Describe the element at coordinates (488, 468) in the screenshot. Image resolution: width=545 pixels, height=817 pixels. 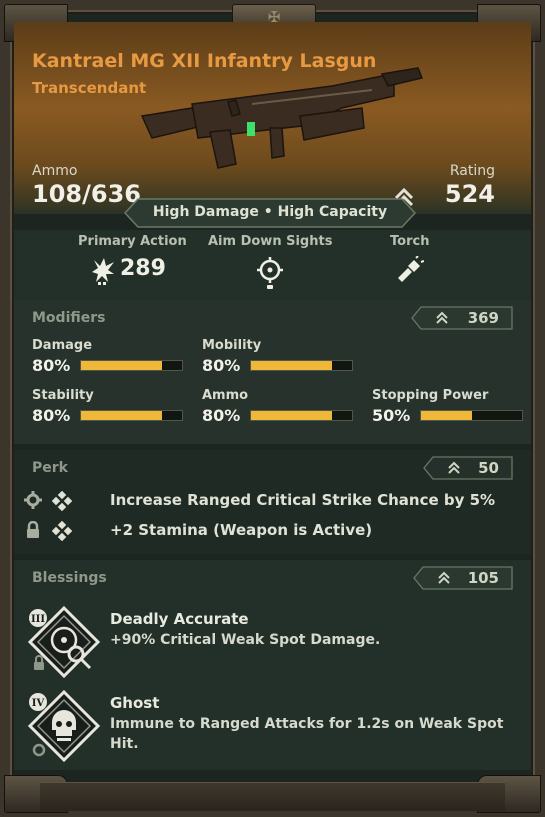
I see `perk-rating: 50` at that location.